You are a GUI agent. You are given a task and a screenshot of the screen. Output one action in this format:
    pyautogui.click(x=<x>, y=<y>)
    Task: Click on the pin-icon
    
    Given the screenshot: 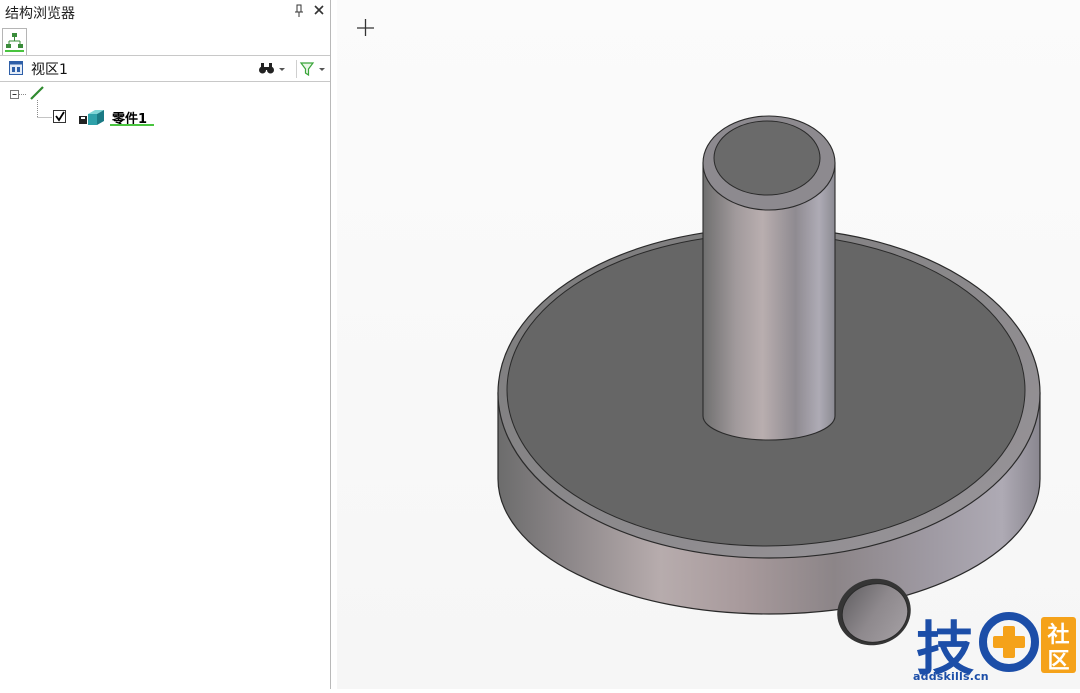 What is the action you would take?
    pyautogui.click(x=299, y=10)
    